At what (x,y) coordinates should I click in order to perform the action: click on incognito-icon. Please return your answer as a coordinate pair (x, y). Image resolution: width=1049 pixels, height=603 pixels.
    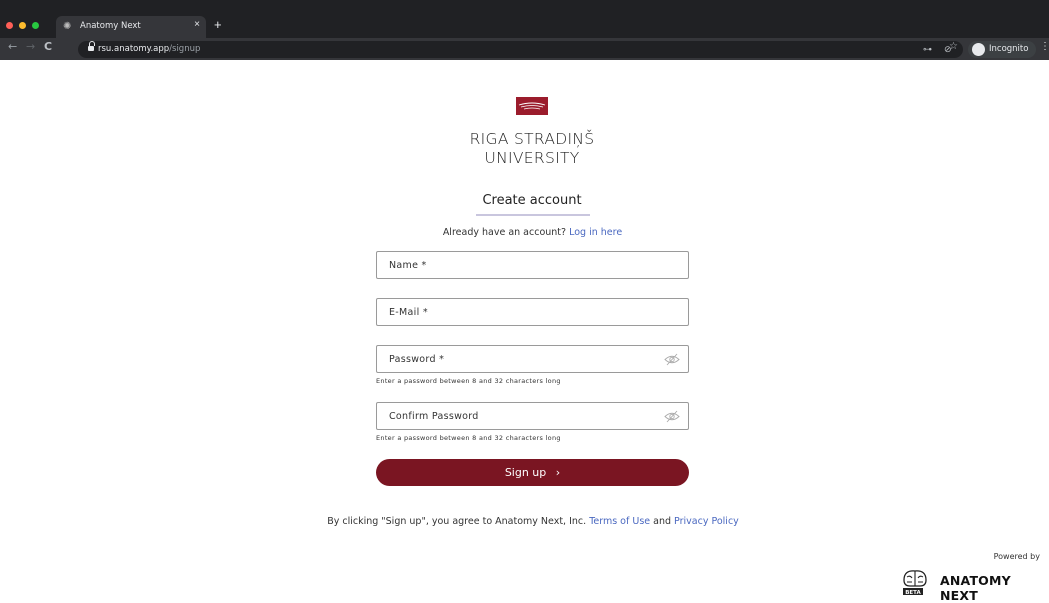
    Looking at the image, I should click on (978, 49).